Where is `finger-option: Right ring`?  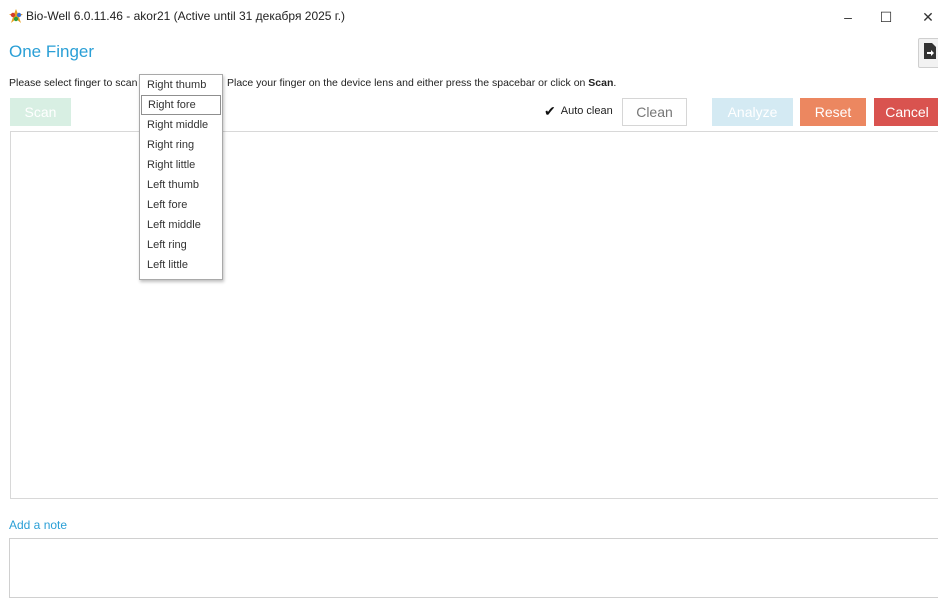
finger-option: Right ring is located at coordinates (181, 145).